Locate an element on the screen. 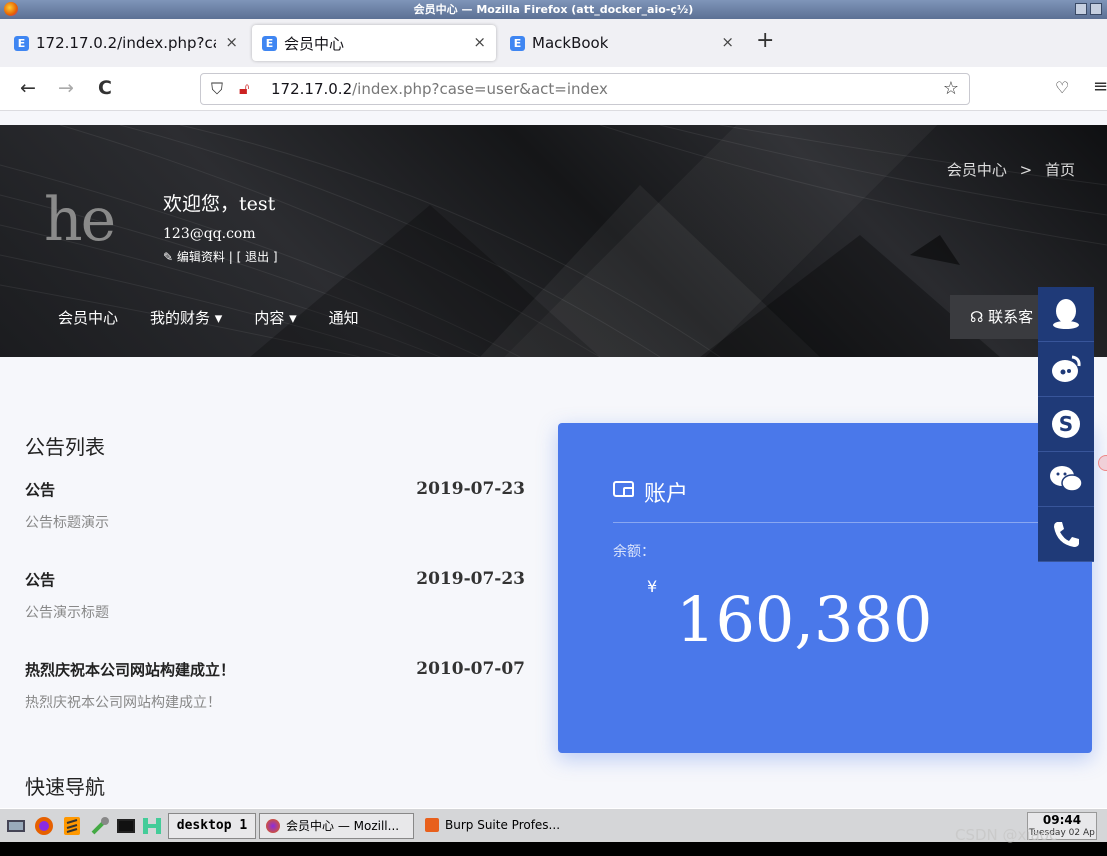 The width and height of the screenshot is (1107, 856). announcement-summary: 公告标题演示 is located at coordinates (67, 523).